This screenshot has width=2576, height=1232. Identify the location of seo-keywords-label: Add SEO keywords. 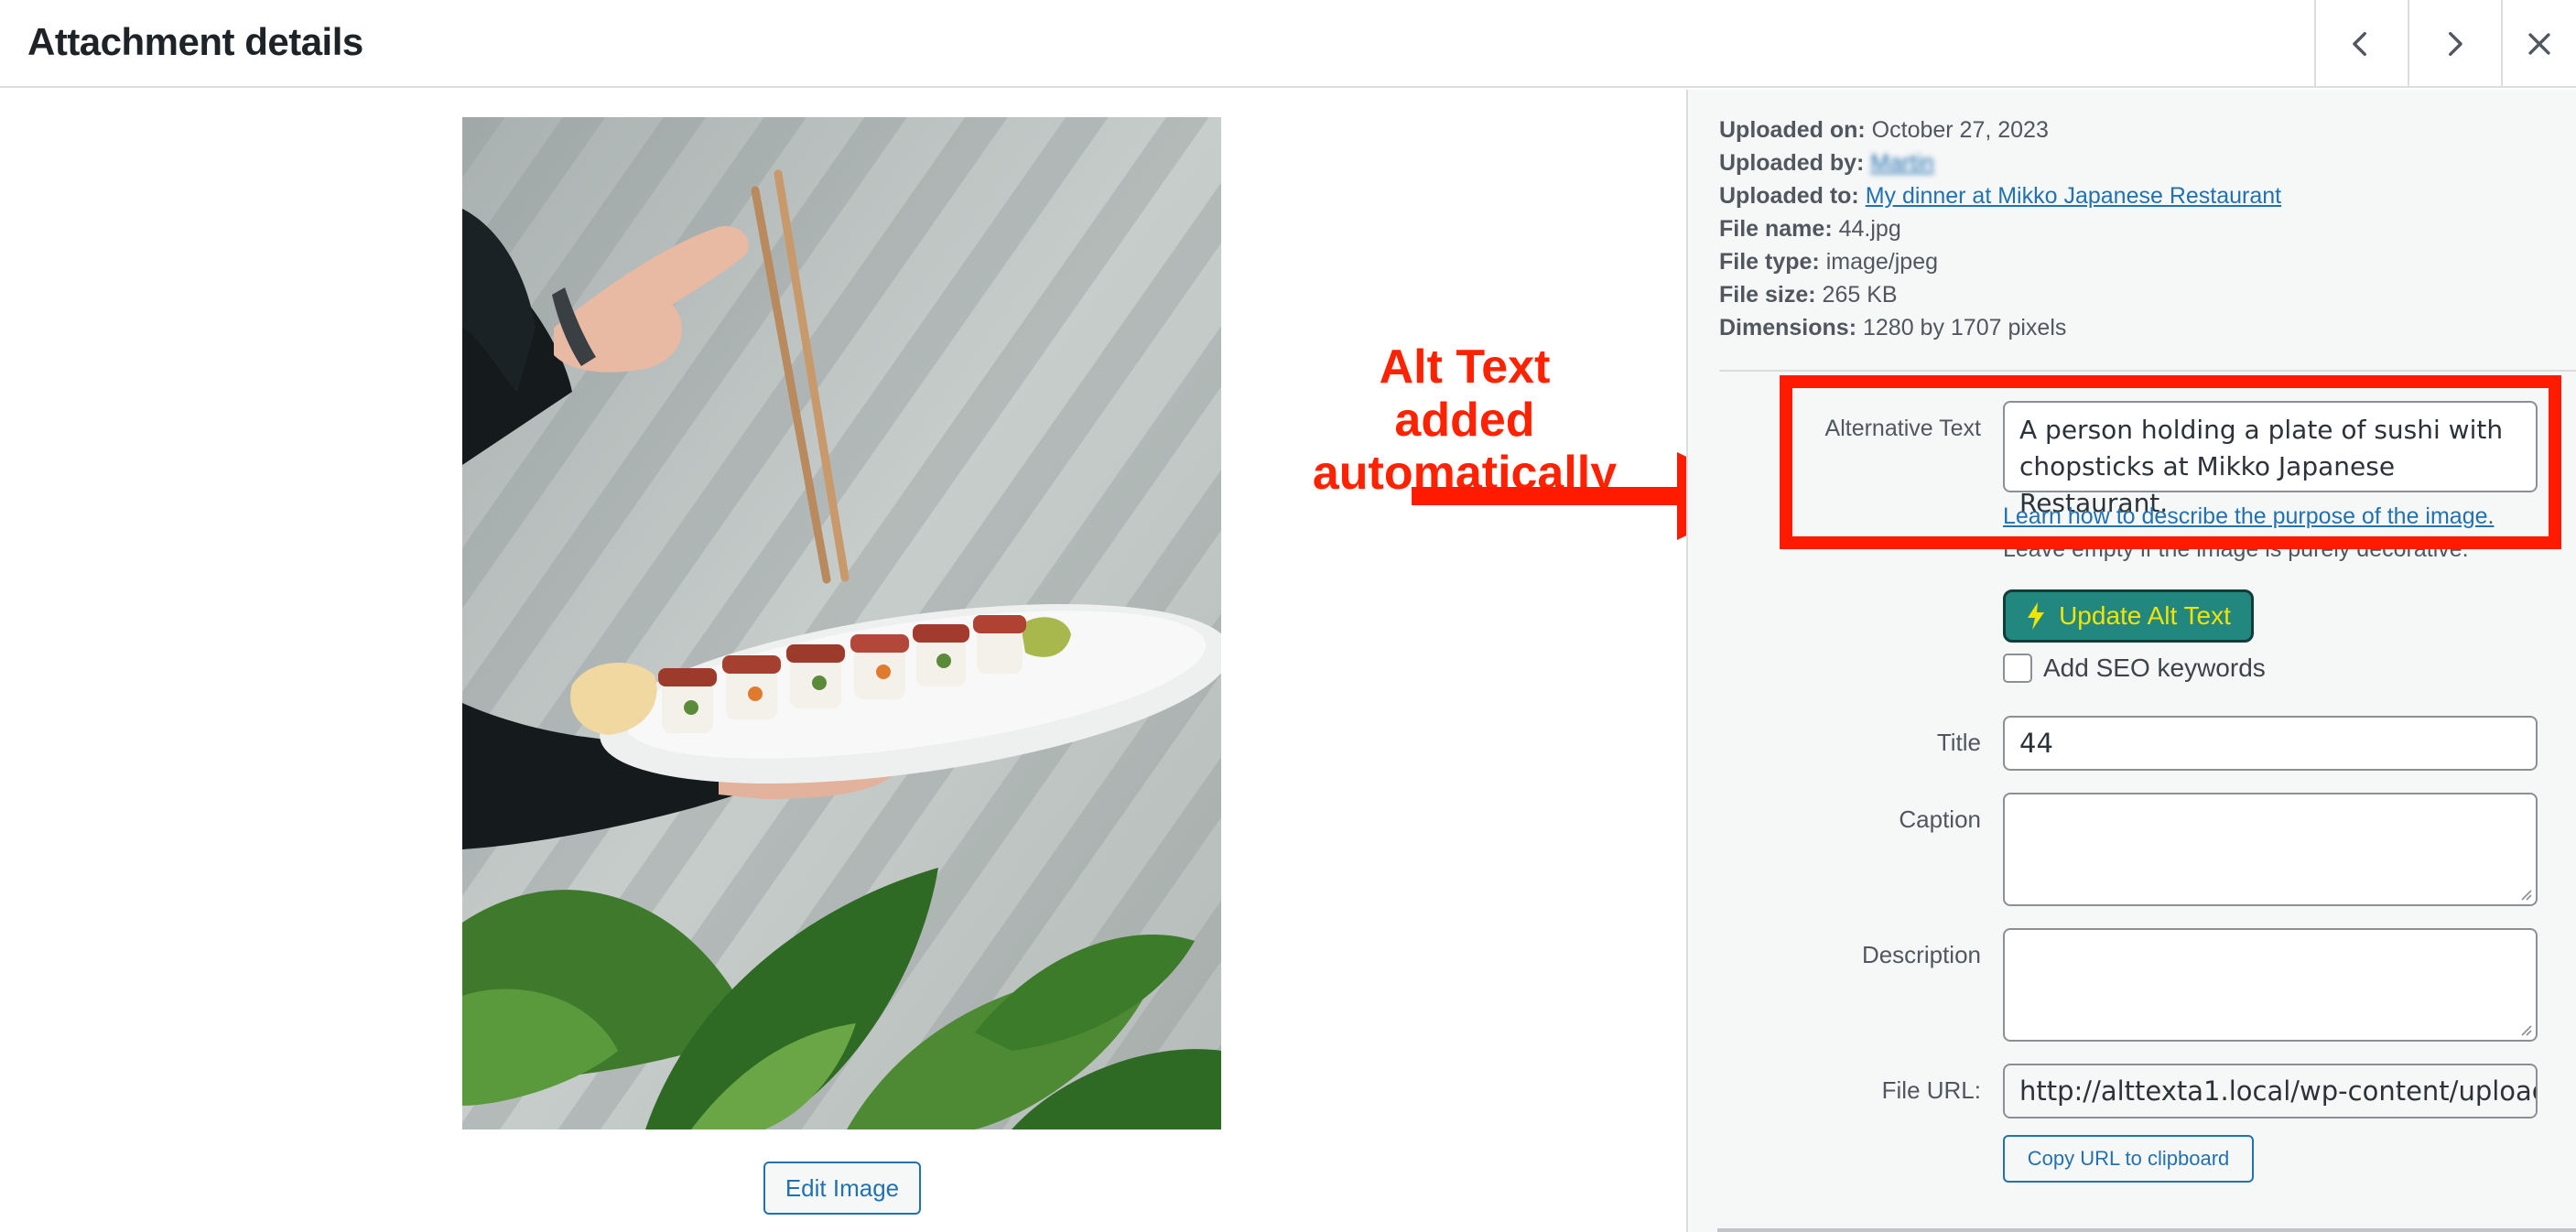
(2155, 668).